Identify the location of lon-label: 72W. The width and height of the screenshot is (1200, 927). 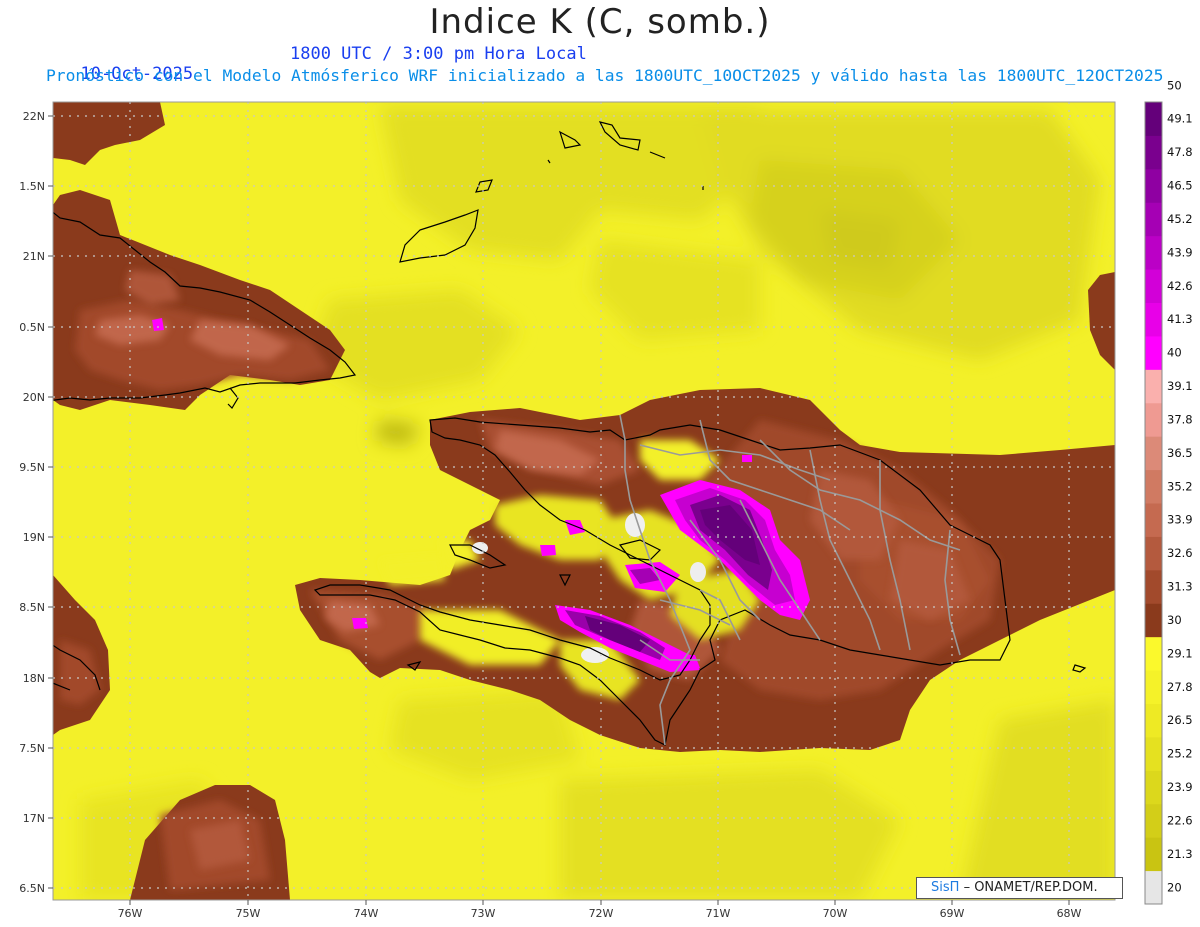
(601, 913).